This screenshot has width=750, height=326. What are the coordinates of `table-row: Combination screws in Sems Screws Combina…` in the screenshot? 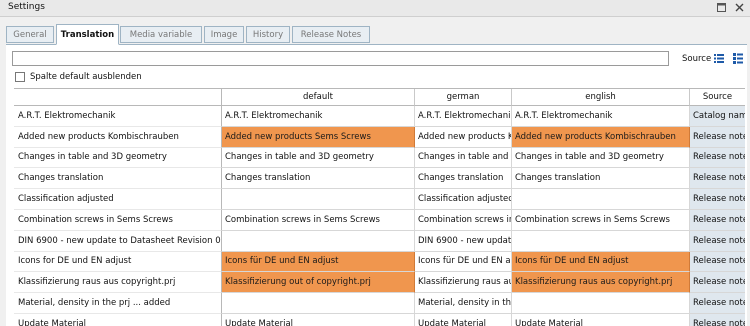 It's located at (379, 220).